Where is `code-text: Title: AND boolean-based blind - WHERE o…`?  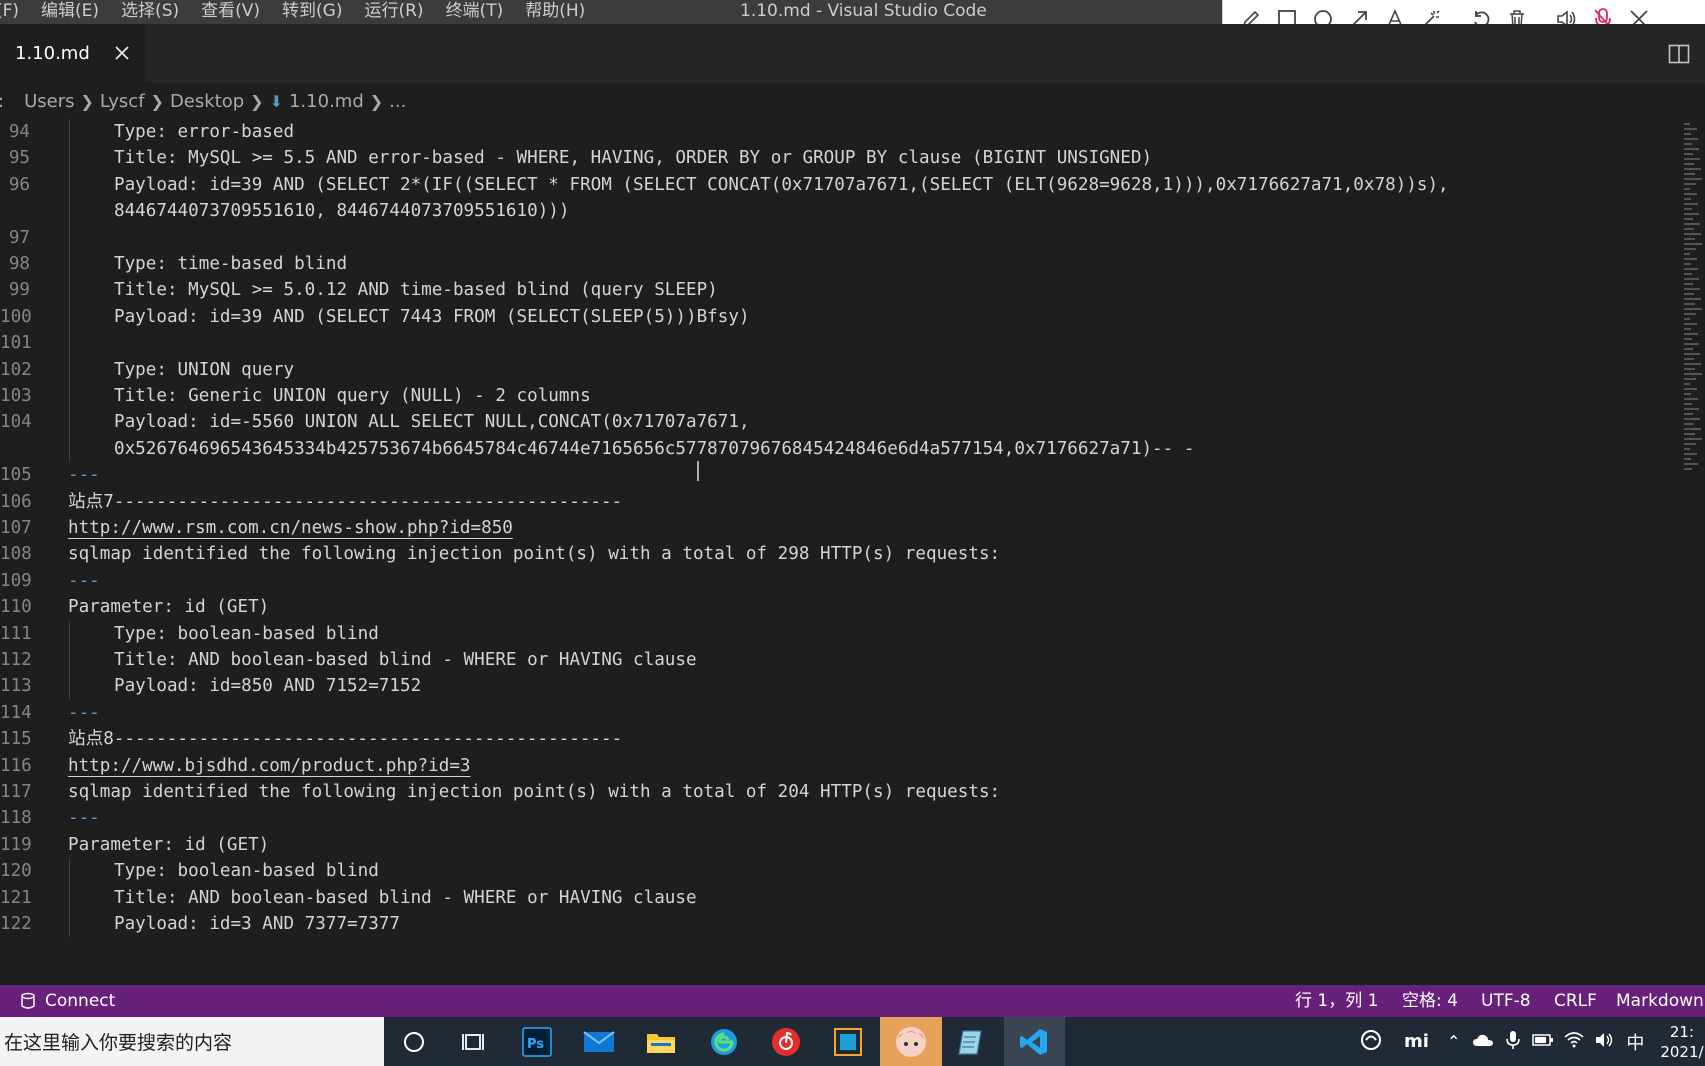
code-text: Title: AND boolean-based blind - WHERE o… is located at coordinates (405, 897).